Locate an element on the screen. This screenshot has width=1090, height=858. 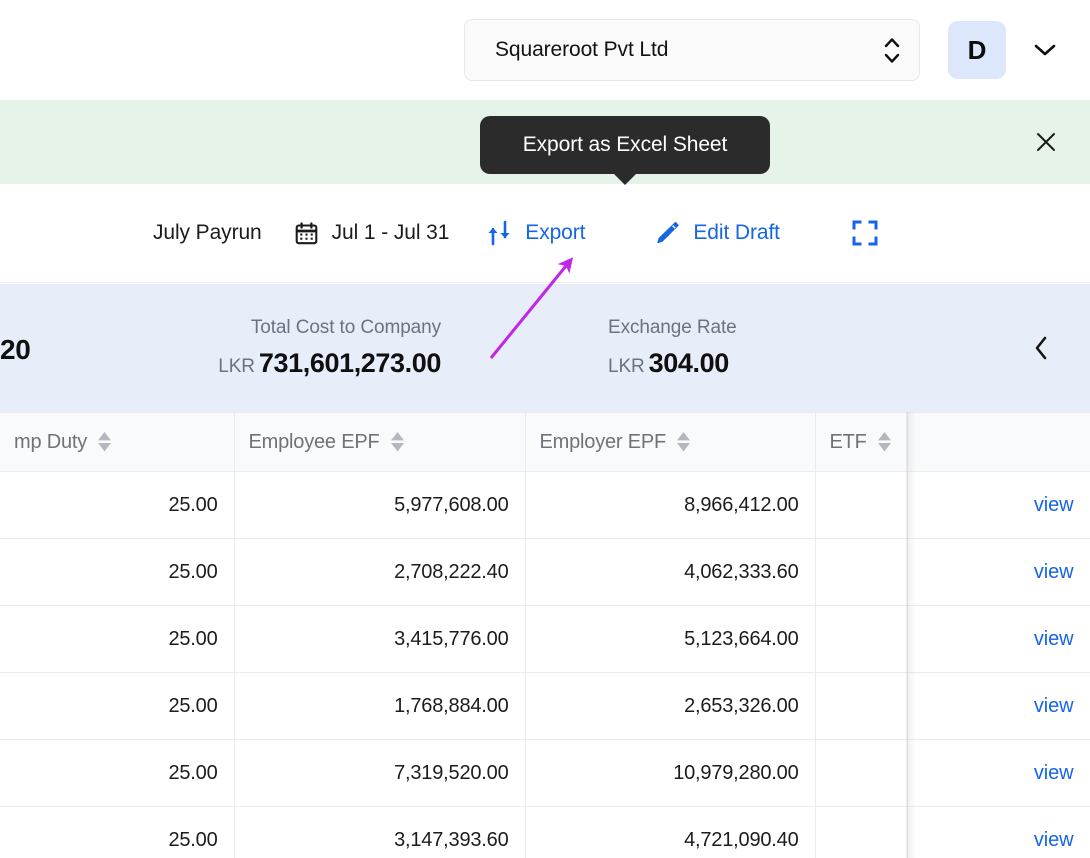
tooltip-text: Export as Excel Sheet is located at coordinates (625, 144).